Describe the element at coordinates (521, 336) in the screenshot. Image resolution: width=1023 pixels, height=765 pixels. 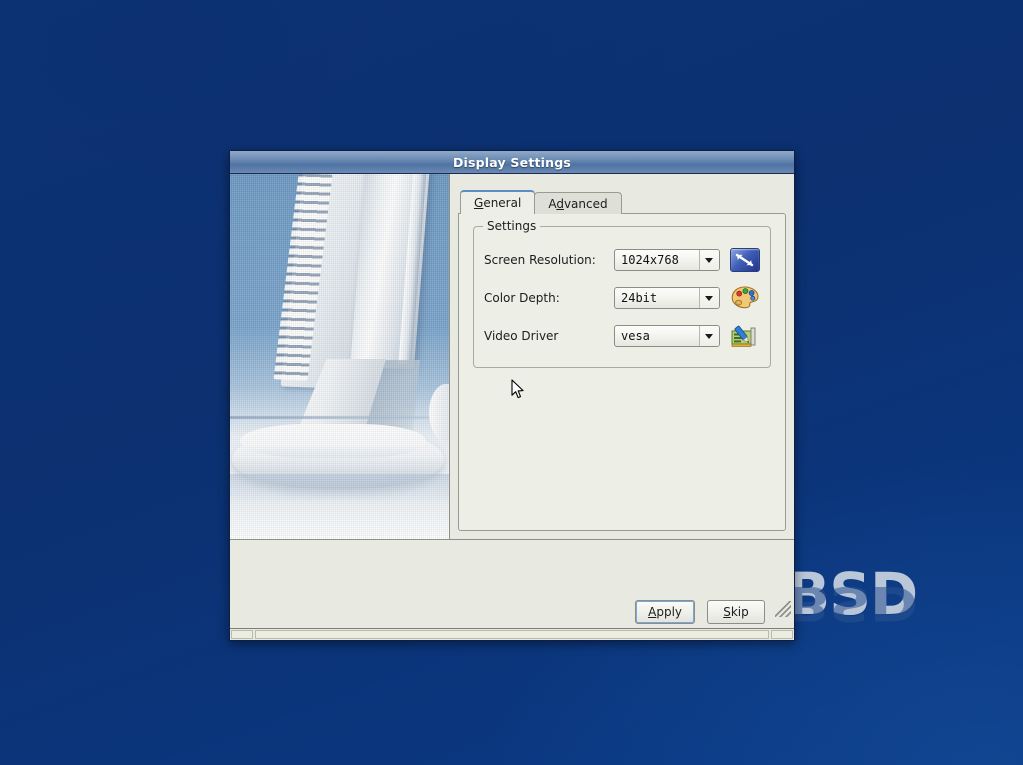
I see `video-driver-label: Video Driver` at that location.